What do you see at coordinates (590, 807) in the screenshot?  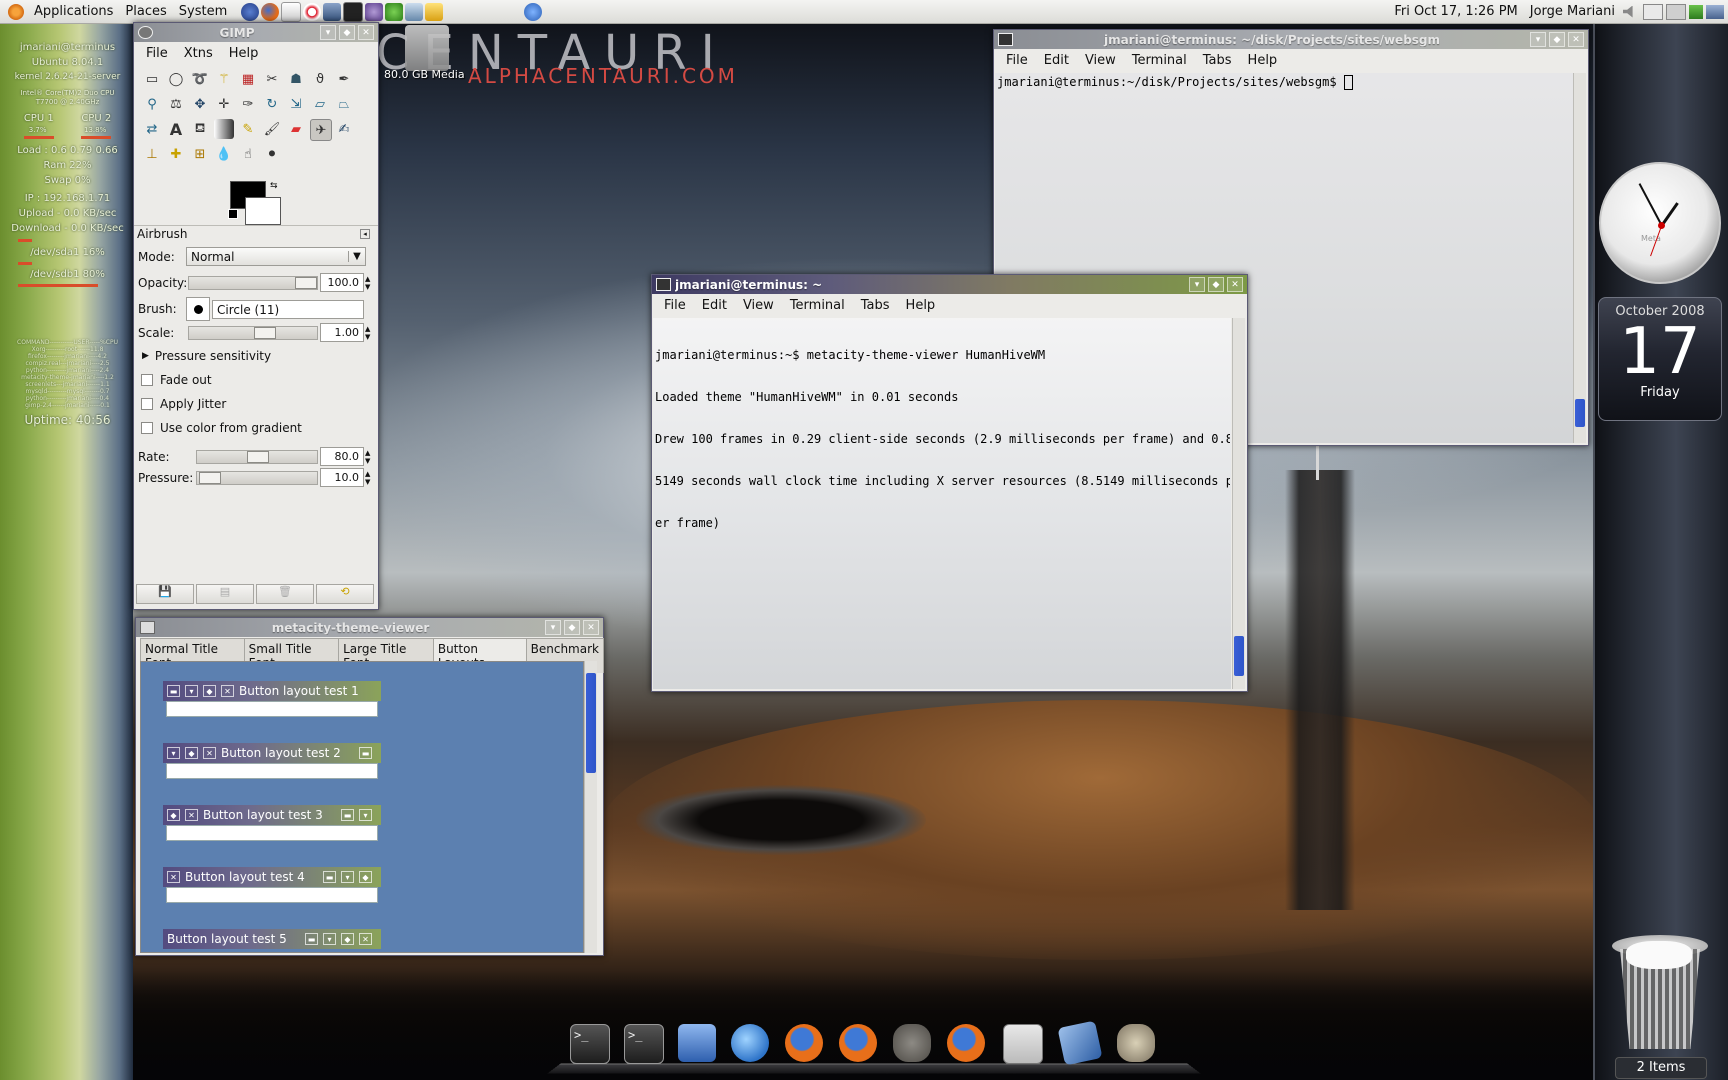 I see `theme-viewer-scrollbar` at bounding box center [590, 807].